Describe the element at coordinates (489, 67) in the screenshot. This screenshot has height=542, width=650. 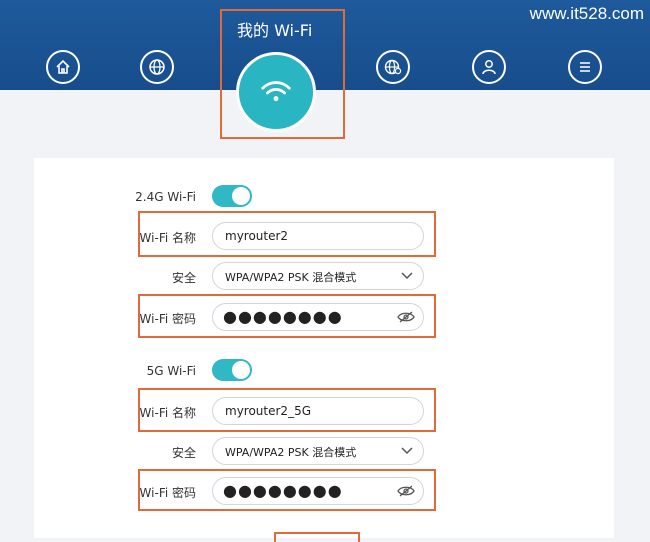
I see `user-icon` at that location.